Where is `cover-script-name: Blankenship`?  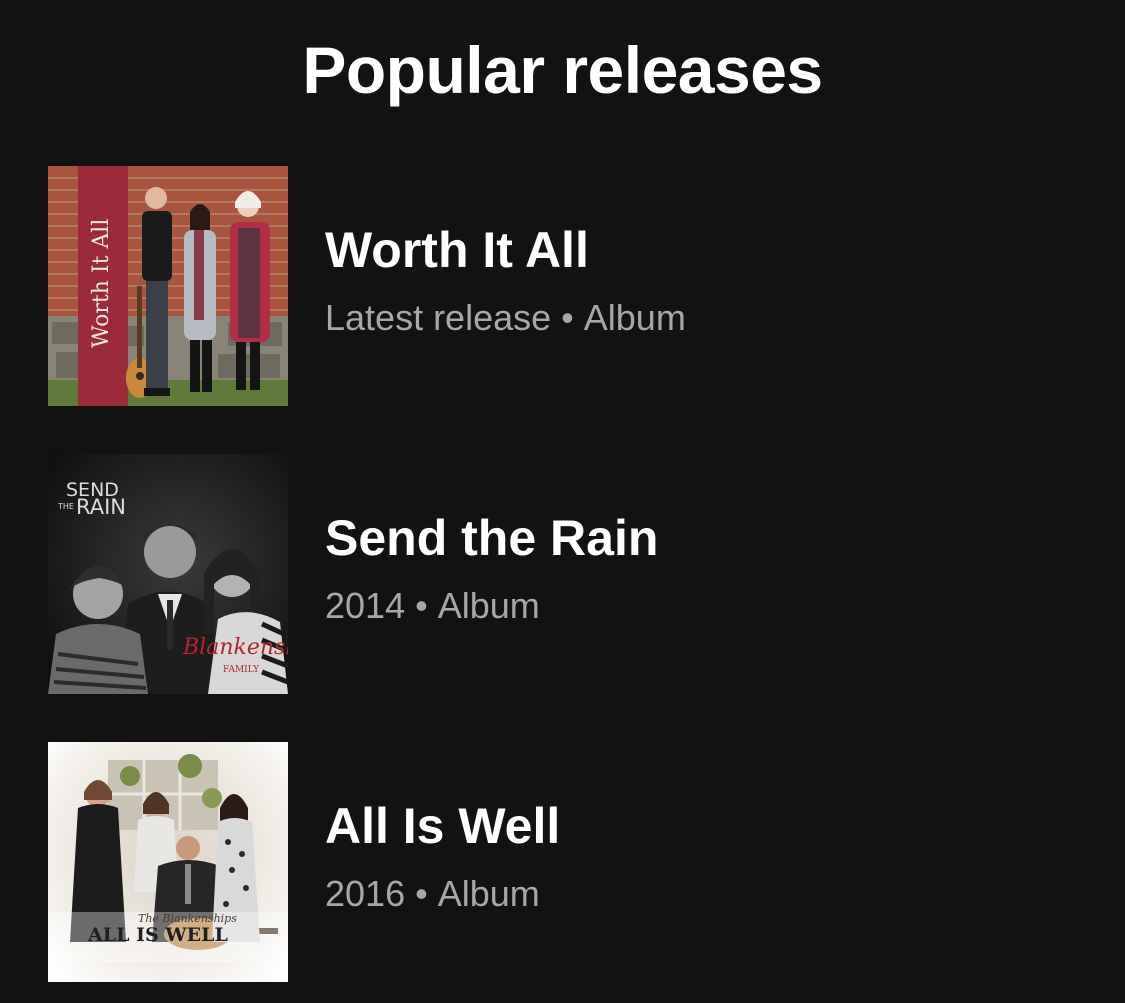 cover-script-name: Blankenship is located at coordinates (235, 647).